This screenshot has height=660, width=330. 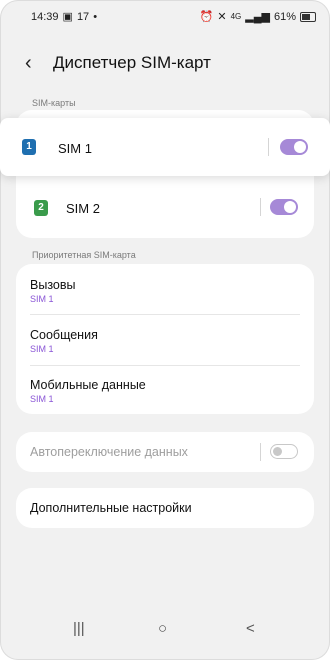 What do you see at coordinates (41, 208) in the screenshot?
I see `sim2-badge-icon: 2` at bounding box center [41, 208].